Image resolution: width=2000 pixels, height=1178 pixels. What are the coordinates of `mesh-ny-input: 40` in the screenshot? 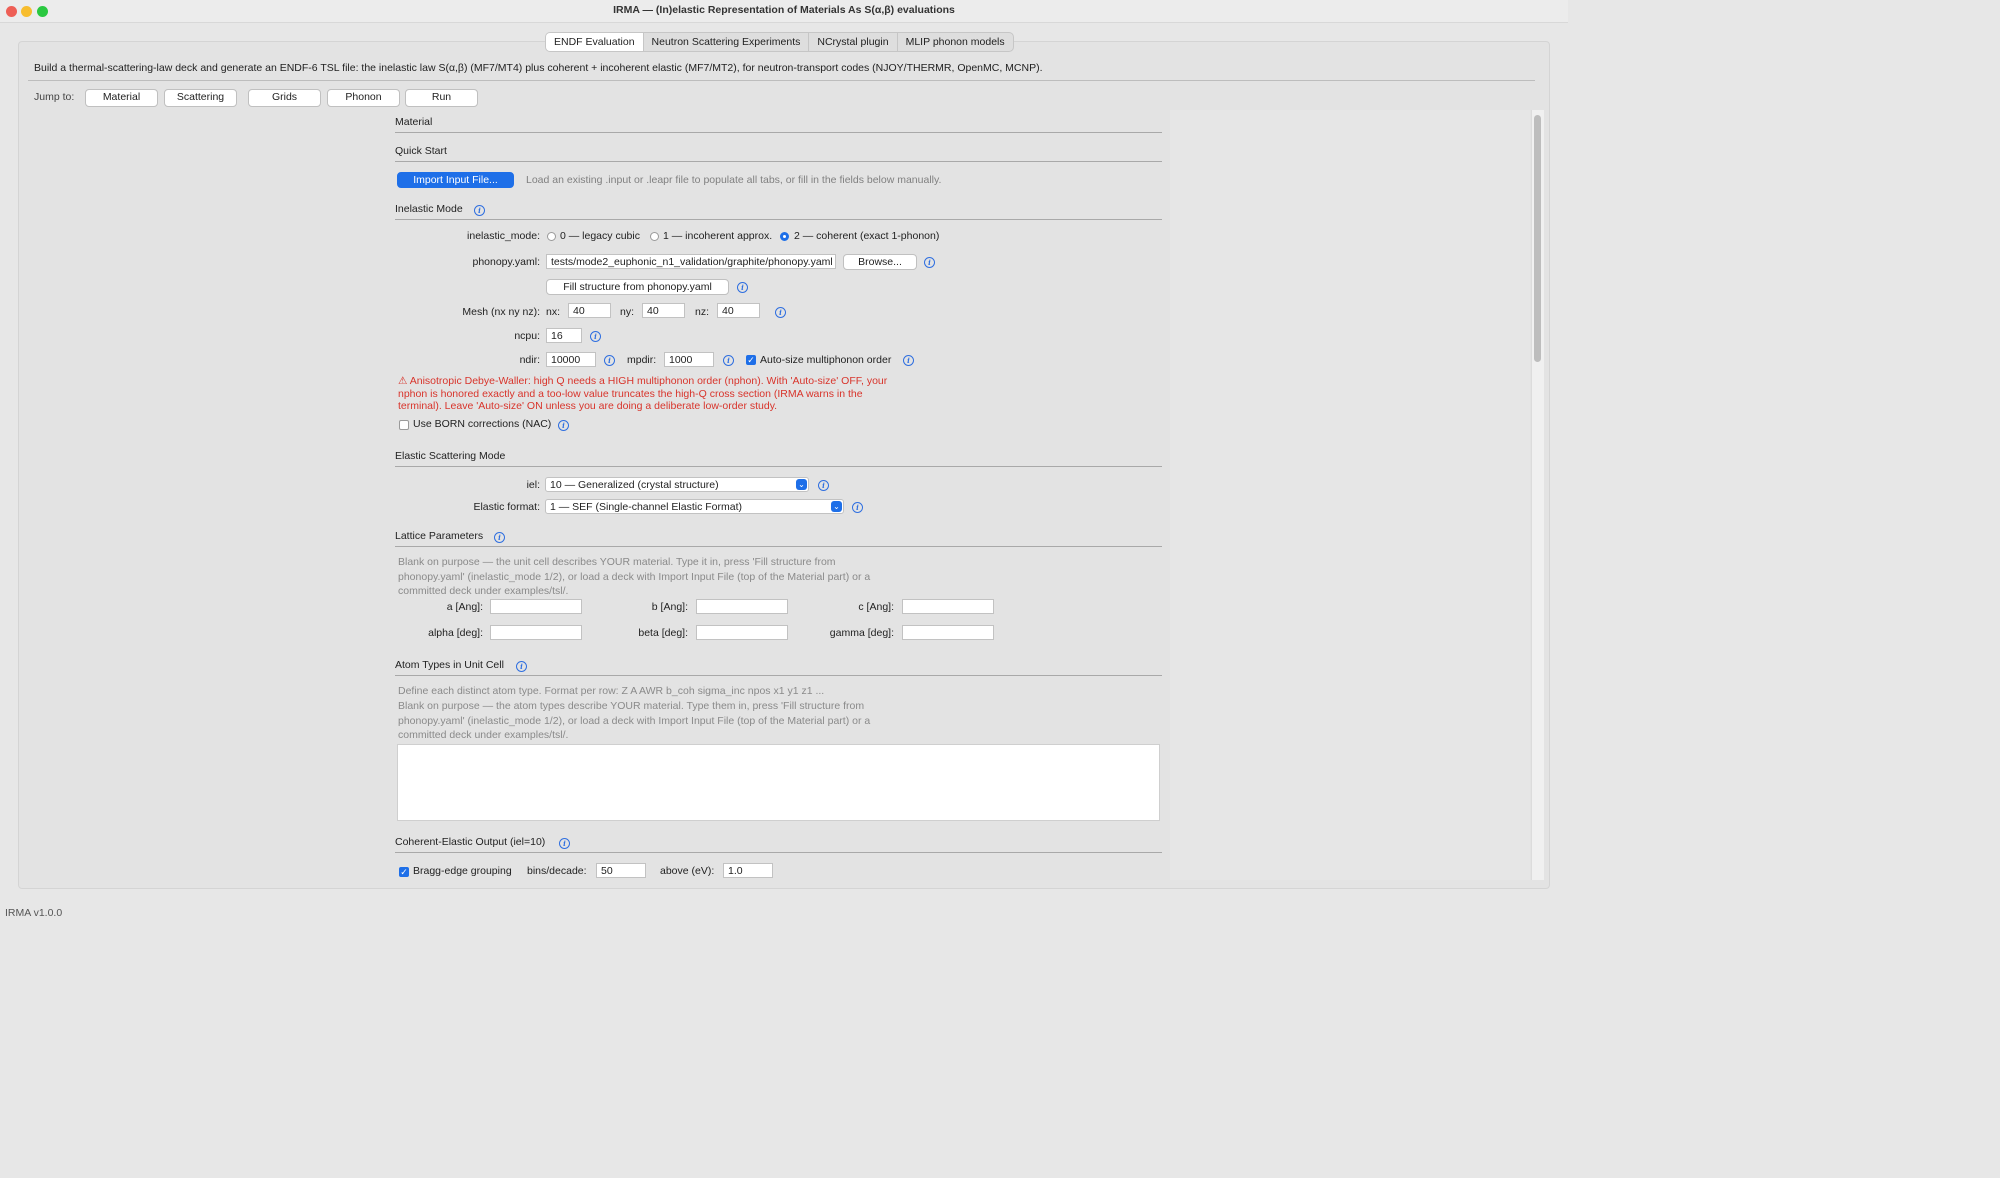 It's located at (663, 310).